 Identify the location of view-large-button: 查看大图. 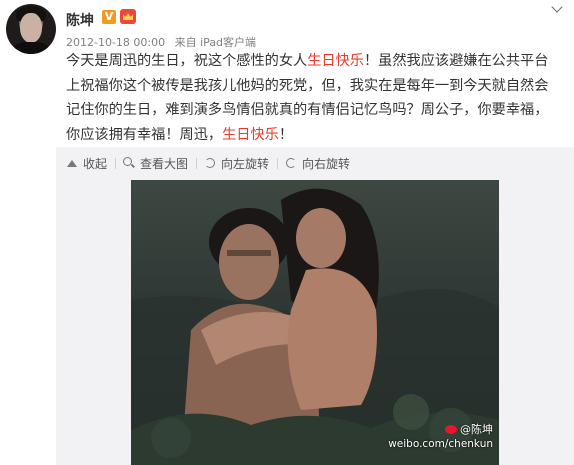
(155, 163).